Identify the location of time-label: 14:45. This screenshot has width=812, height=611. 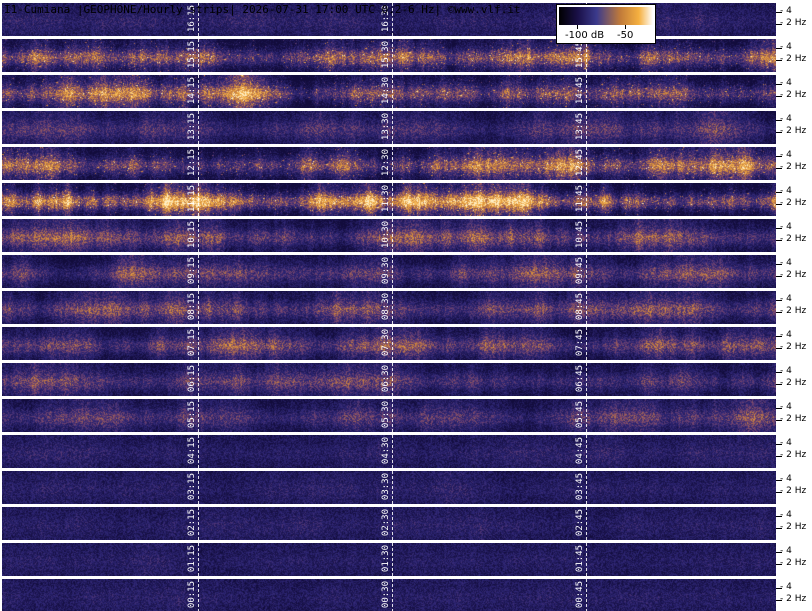
(580, 91).